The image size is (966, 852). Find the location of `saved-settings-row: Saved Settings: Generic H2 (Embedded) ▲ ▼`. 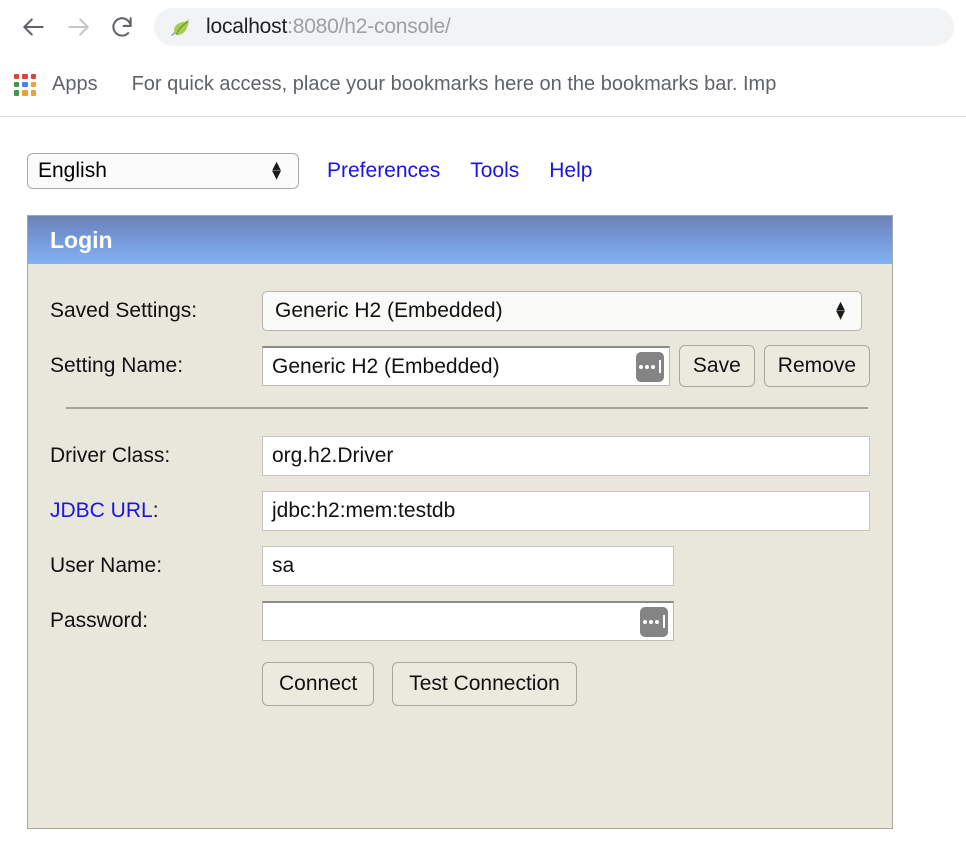

saved-settings-row: Saved Settings: Generic H2 (Embedded) ▲ ▼ is located at coordinates (460, 311).